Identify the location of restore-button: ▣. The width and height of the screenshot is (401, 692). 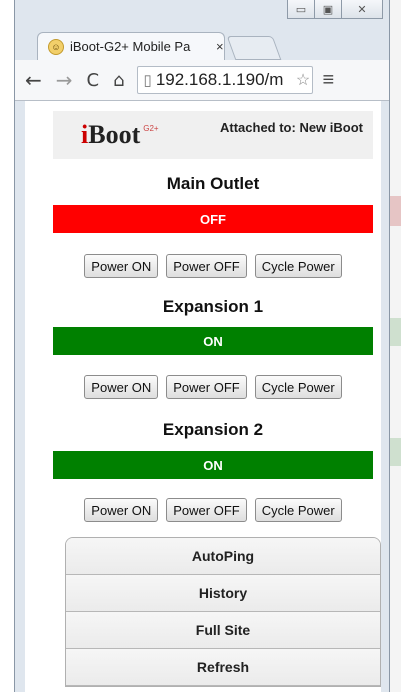
(328, 9).